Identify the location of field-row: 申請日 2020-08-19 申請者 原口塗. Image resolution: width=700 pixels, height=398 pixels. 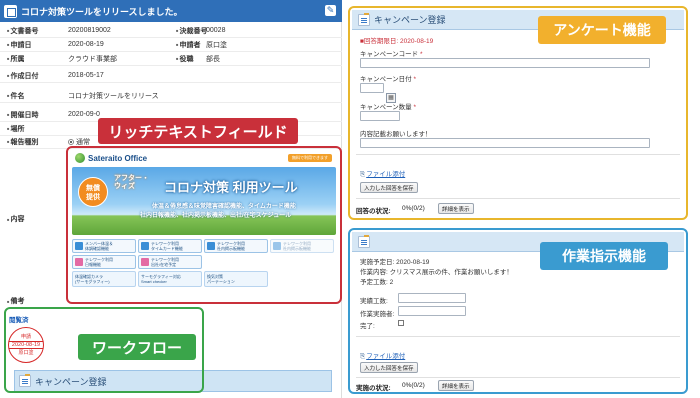
(171, 45).